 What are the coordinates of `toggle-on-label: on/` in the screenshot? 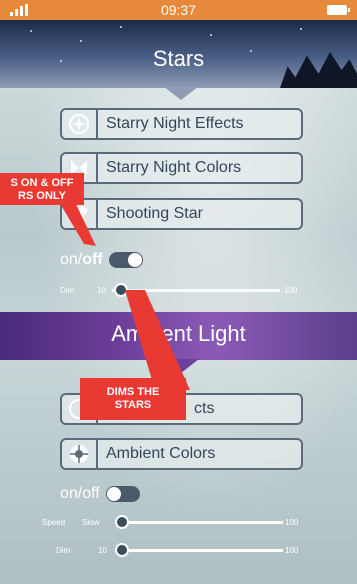 It's located at (71, 259).